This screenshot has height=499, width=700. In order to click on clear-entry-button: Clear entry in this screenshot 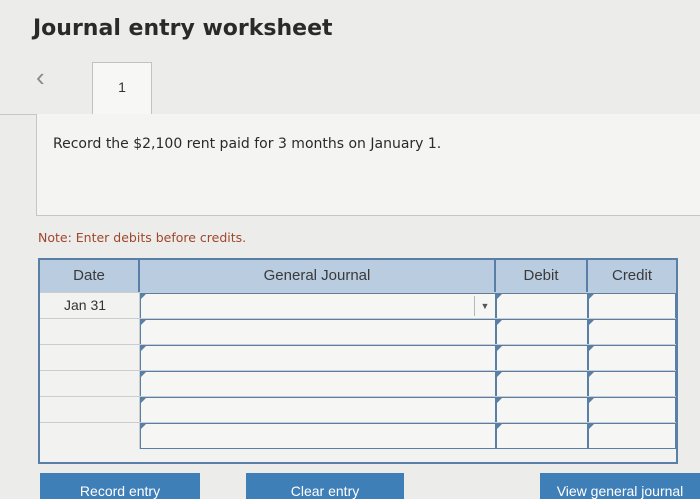, I will do `click(325, 486)`.